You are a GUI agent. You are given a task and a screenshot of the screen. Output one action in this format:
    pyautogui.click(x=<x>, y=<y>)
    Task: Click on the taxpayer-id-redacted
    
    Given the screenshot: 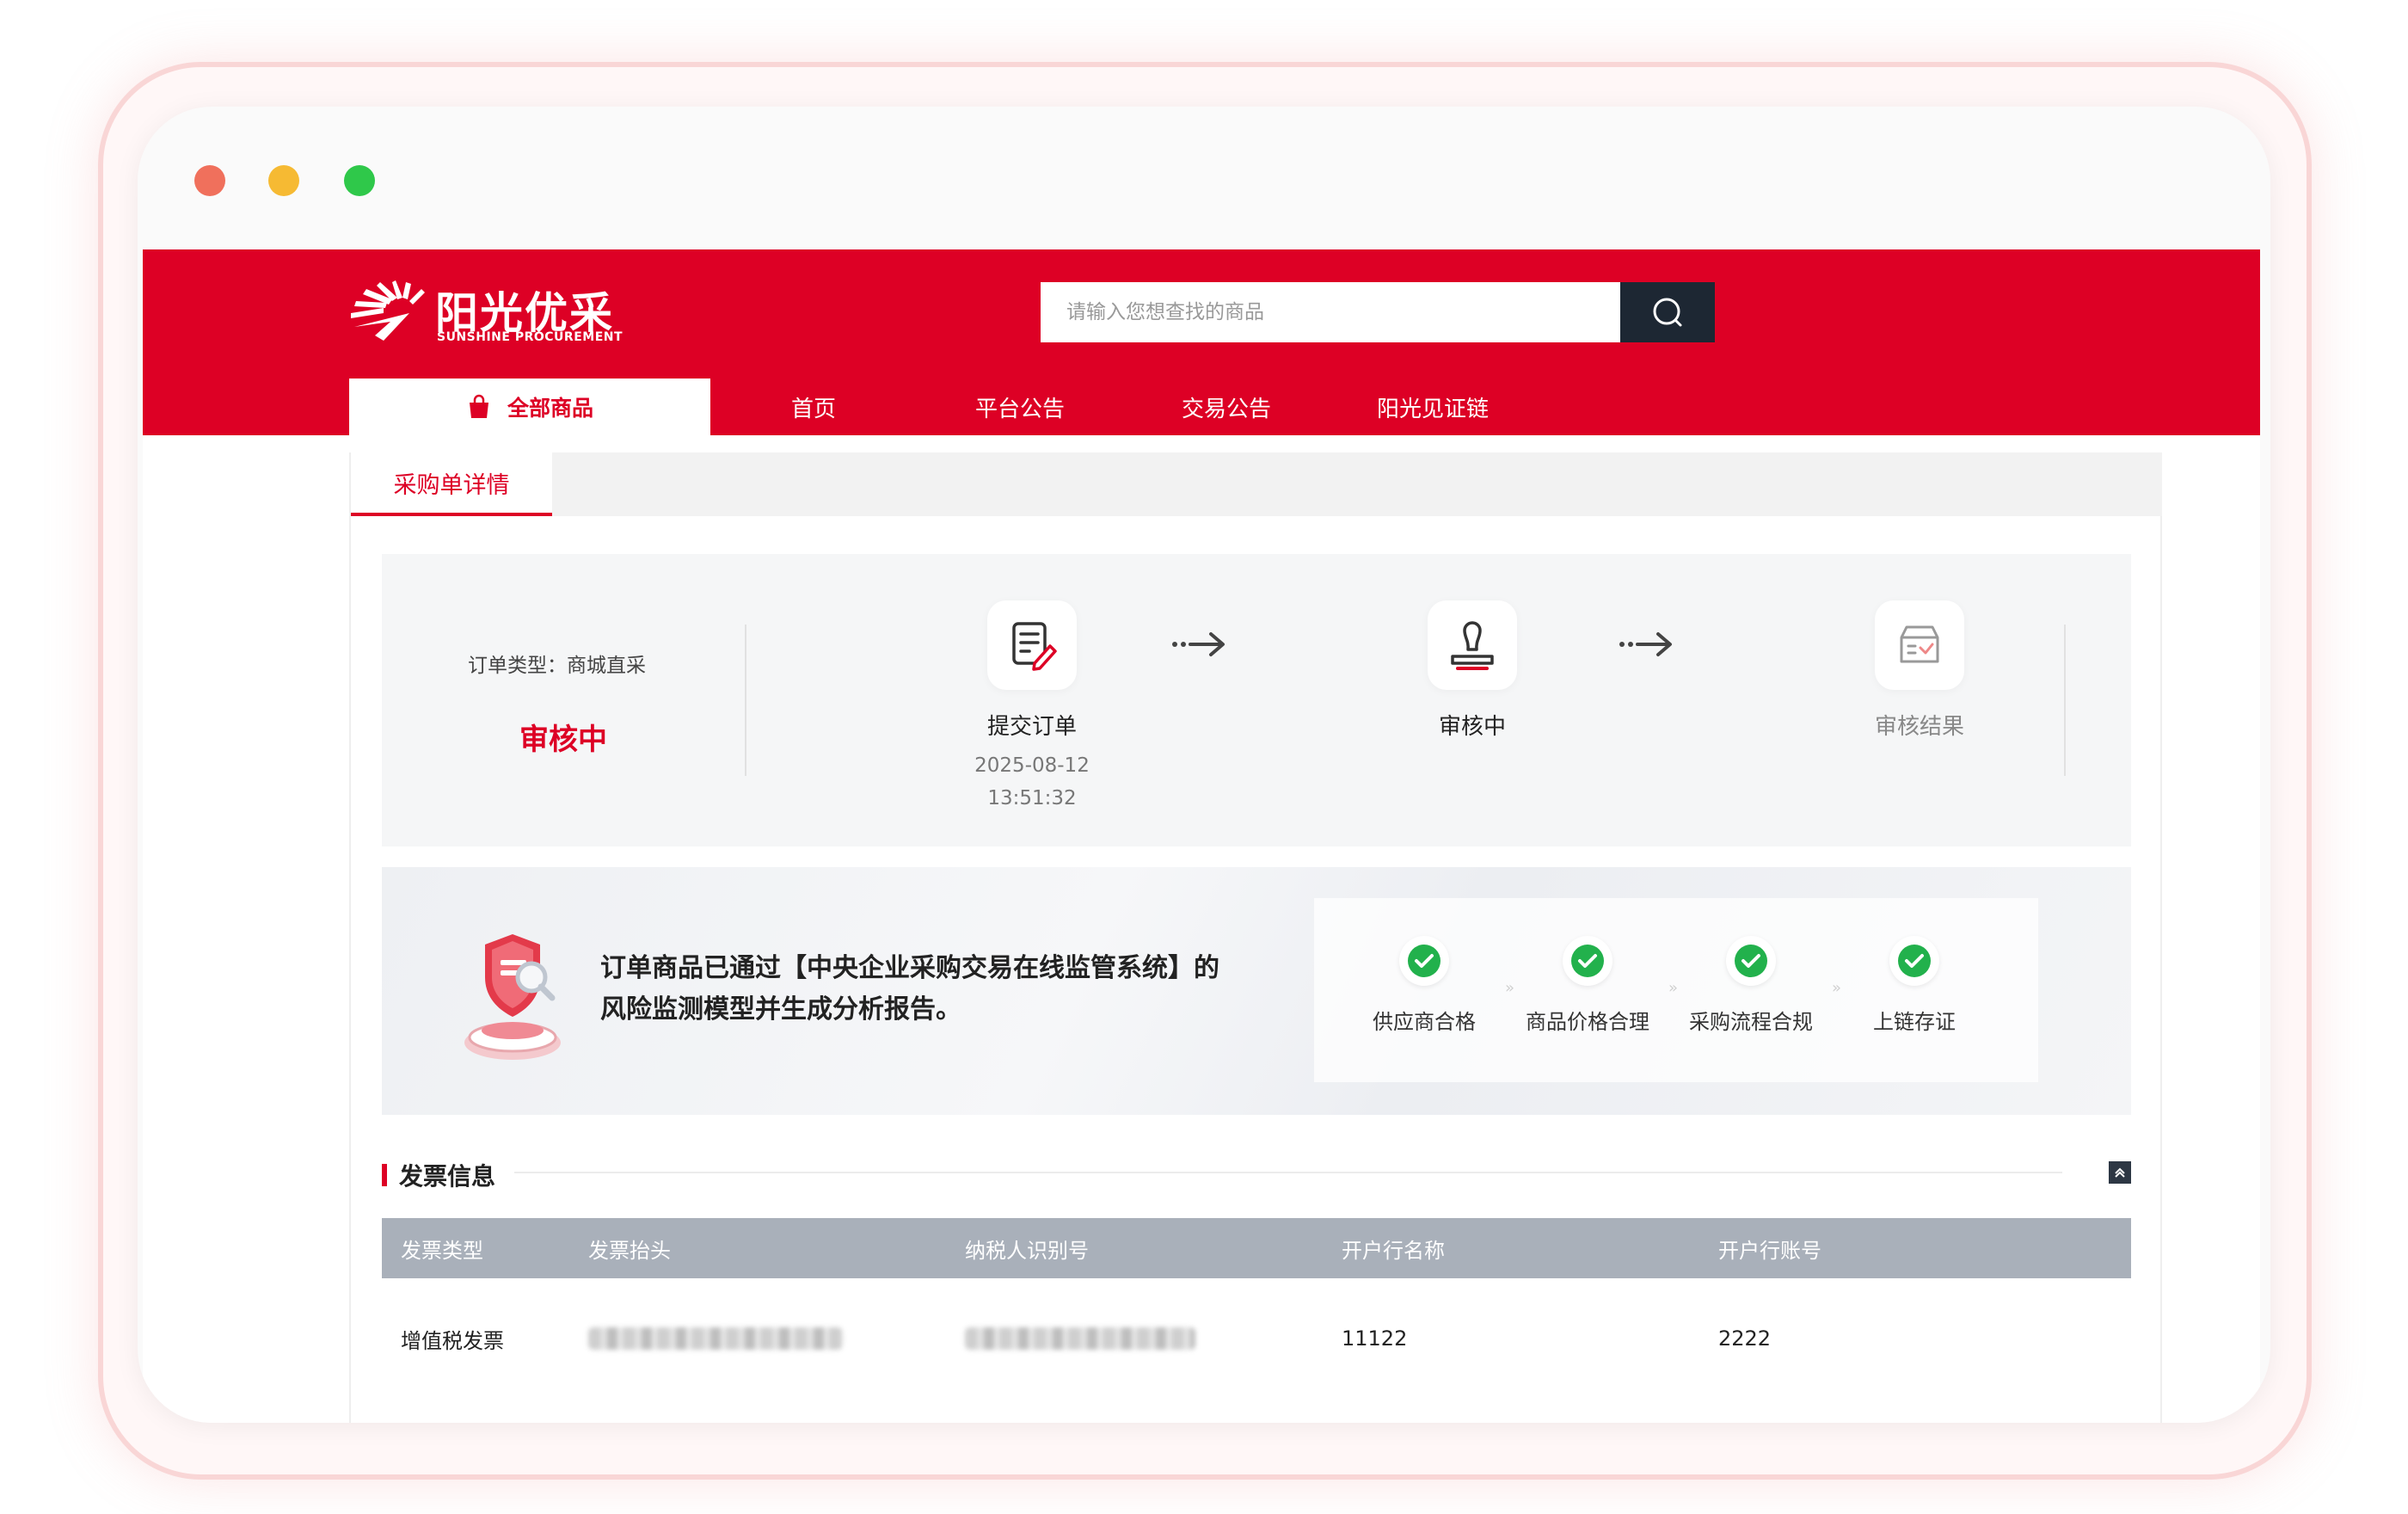 What is the action you would take?
    pyautogui.click(x=1080, y=1338)
    